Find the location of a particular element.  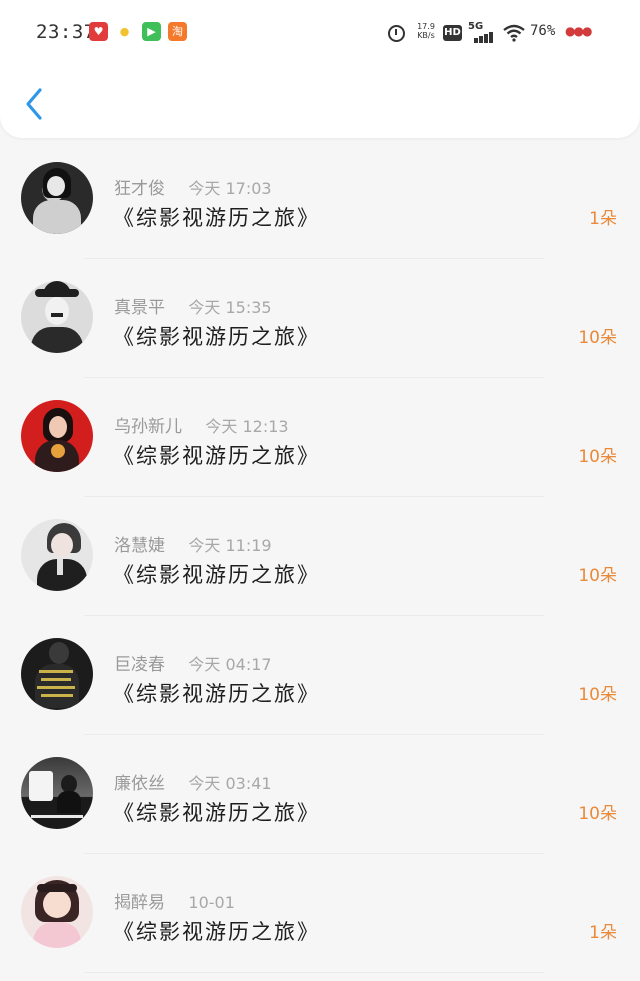

record-time: 今天 03:41 is located at coordinates (230, 783).